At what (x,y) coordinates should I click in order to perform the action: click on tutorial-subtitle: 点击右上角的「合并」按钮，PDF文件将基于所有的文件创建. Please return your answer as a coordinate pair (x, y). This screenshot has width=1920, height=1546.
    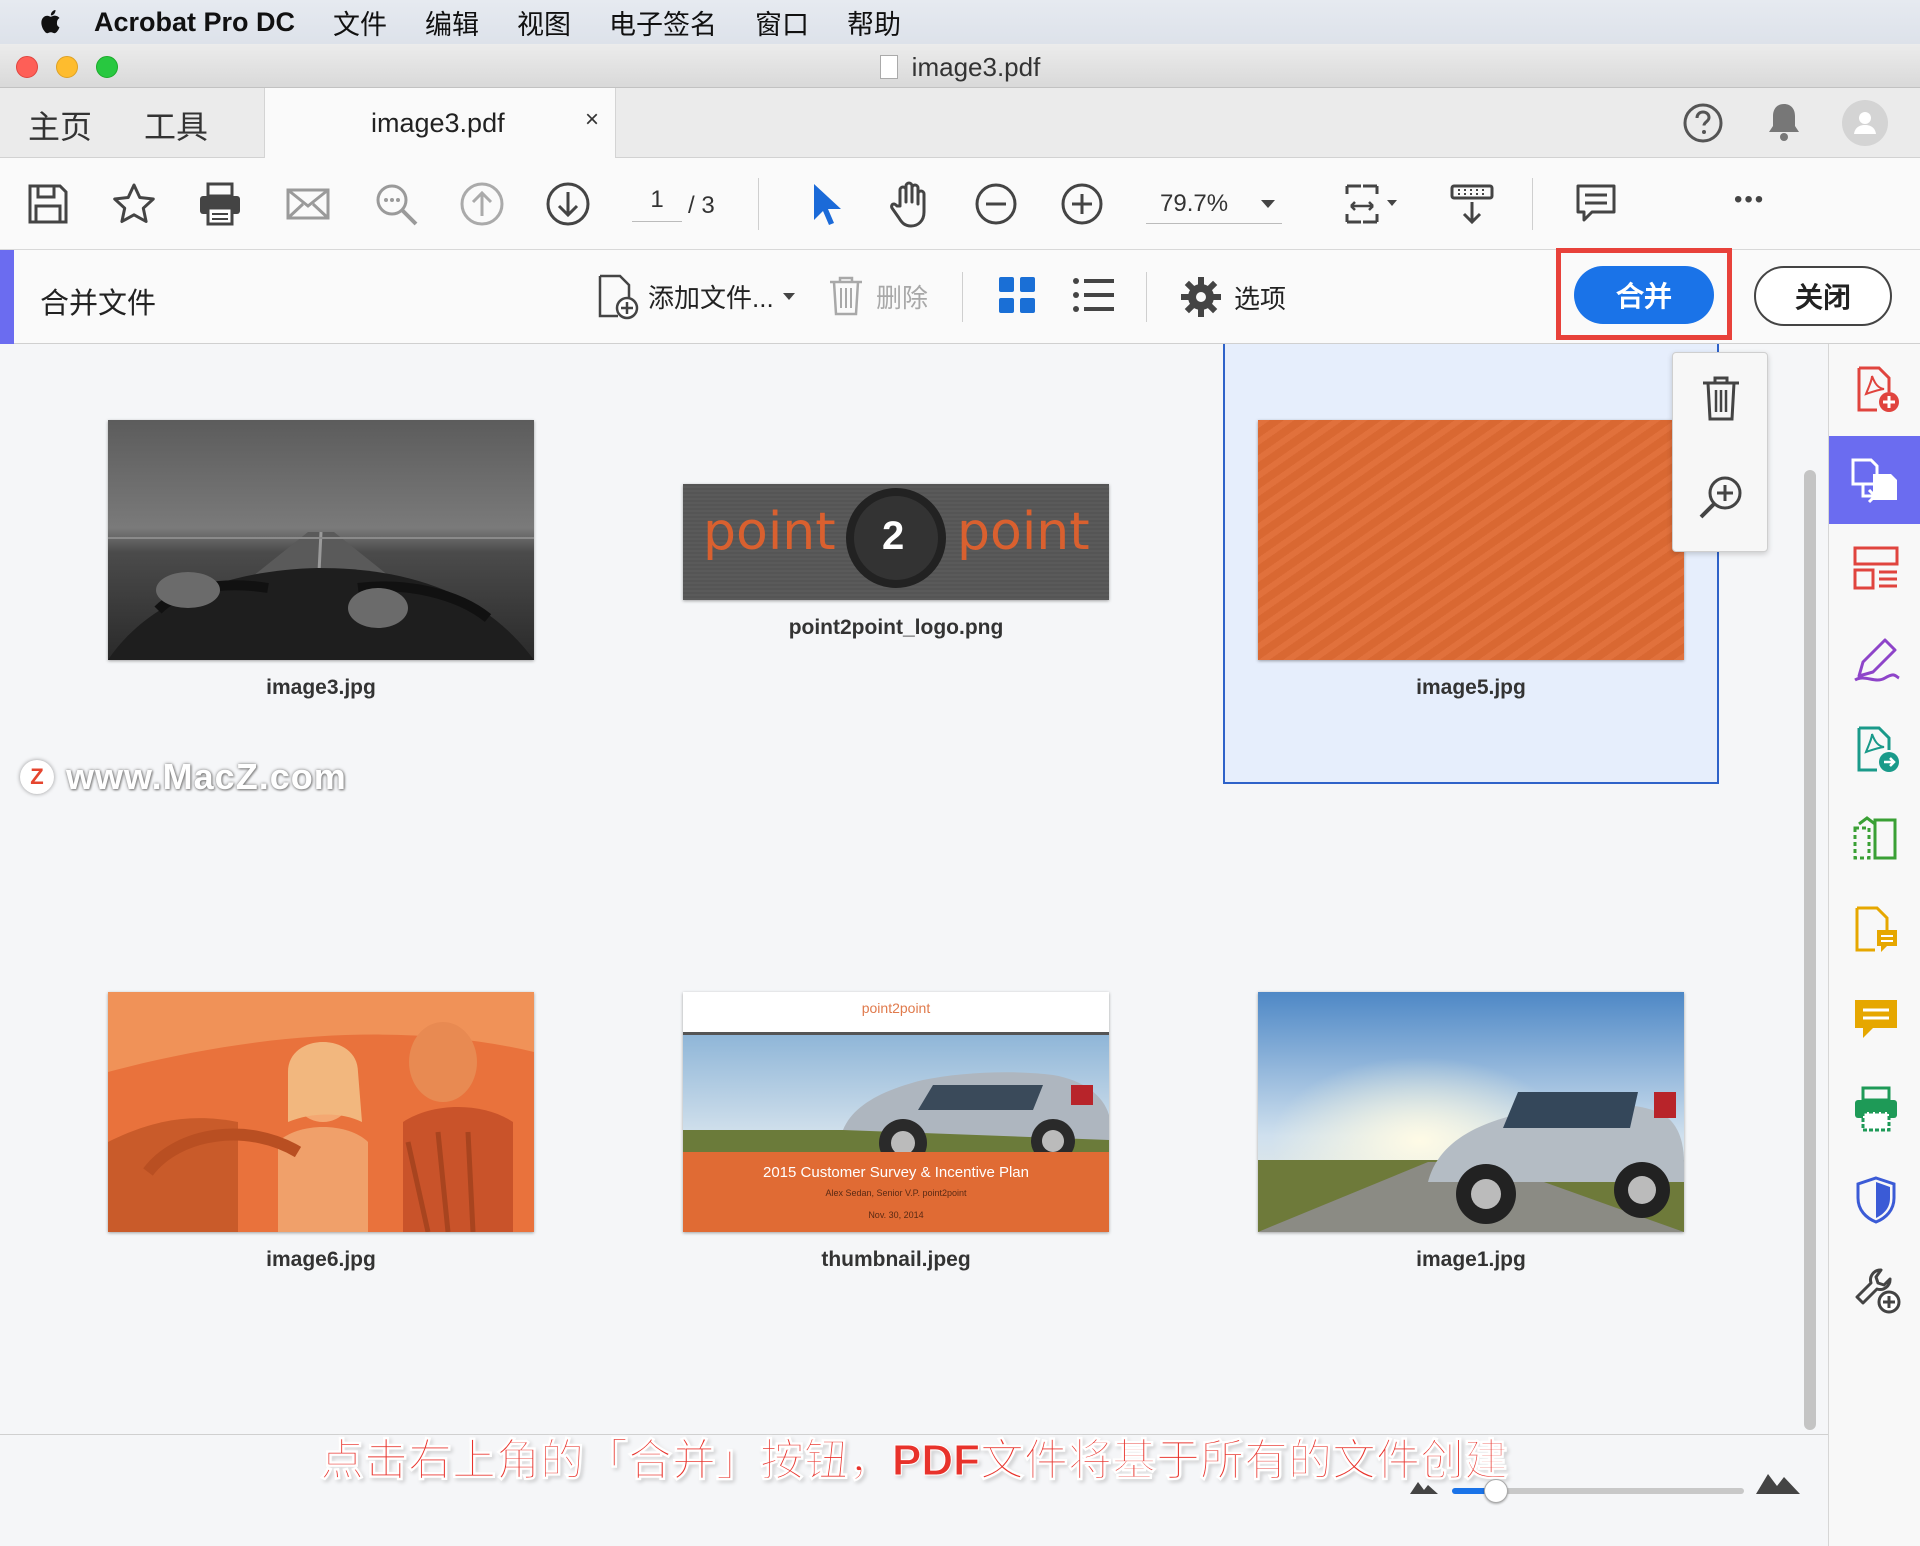
    Looking at the image, I should click on (914, 1461).